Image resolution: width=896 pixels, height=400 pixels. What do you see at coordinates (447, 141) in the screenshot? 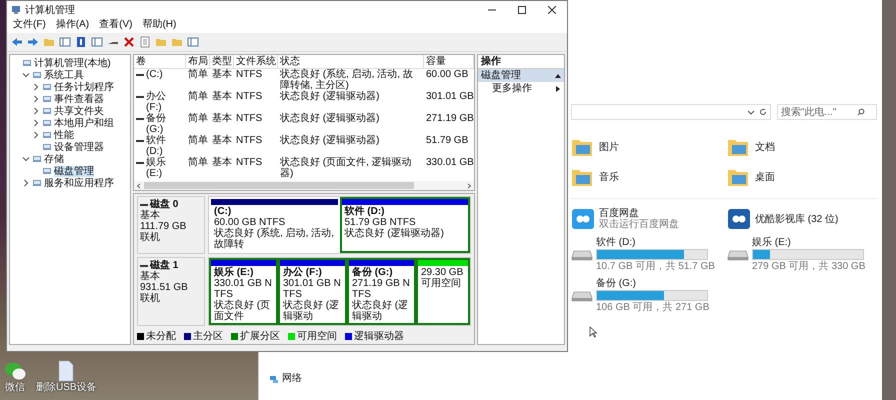
I see `table-cell-text: 51.79 GB` at bounding box center [447, 141].